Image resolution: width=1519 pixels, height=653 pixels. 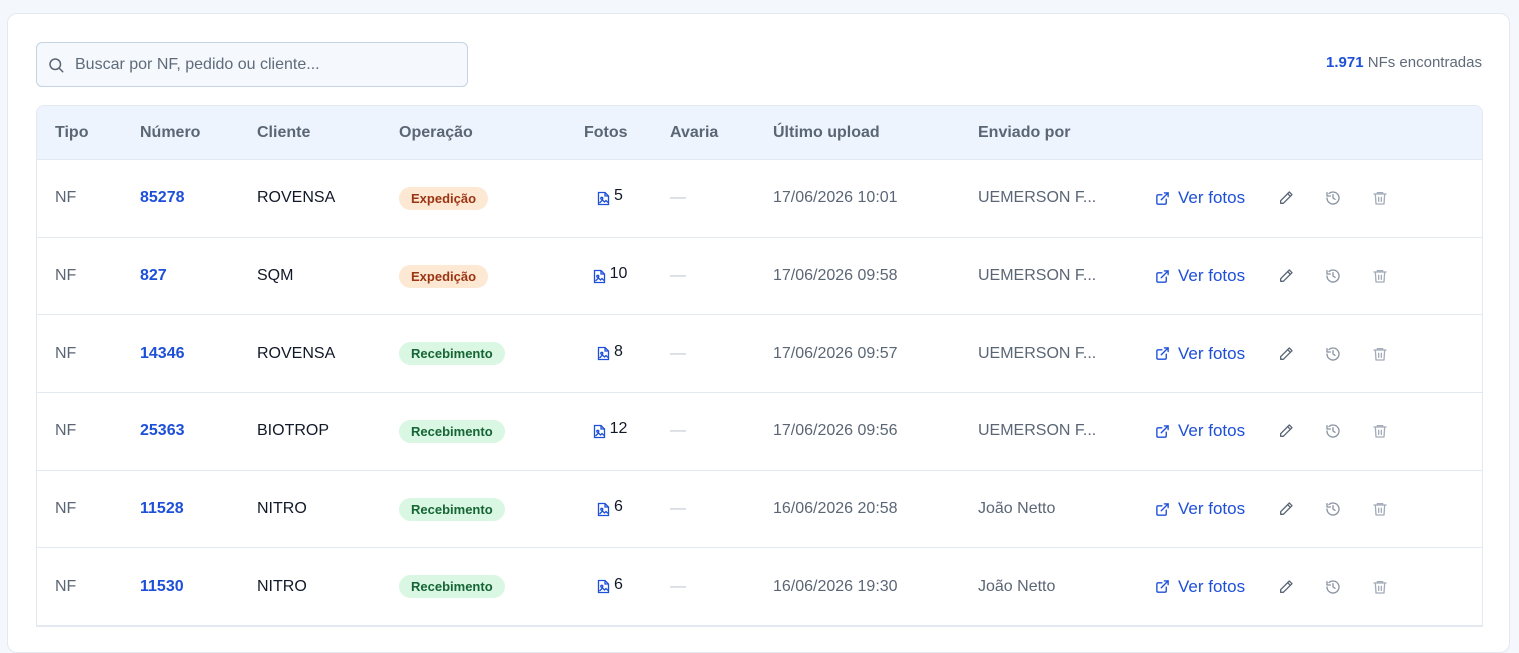 I want to click on nf-number-link: 11528, so click(x=162, y=509).